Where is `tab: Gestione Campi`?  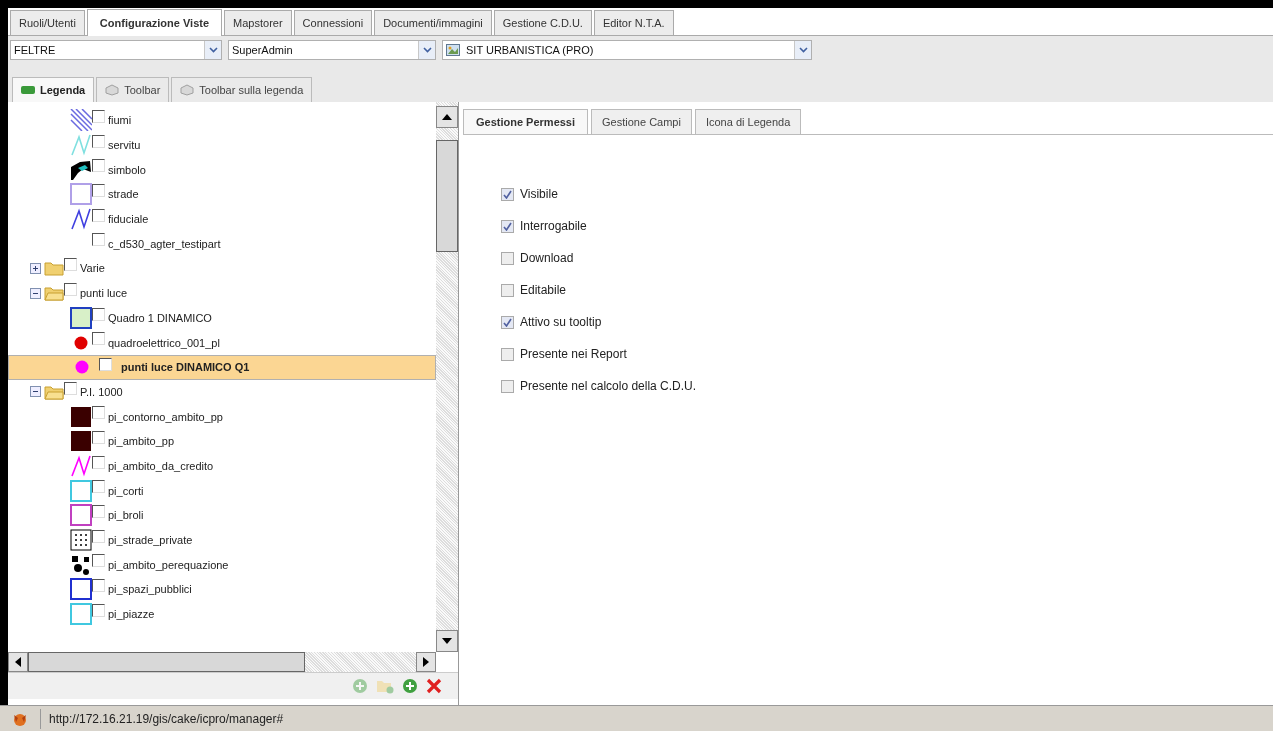 tab: Gestione Campi is located at coordinates (641, 121).